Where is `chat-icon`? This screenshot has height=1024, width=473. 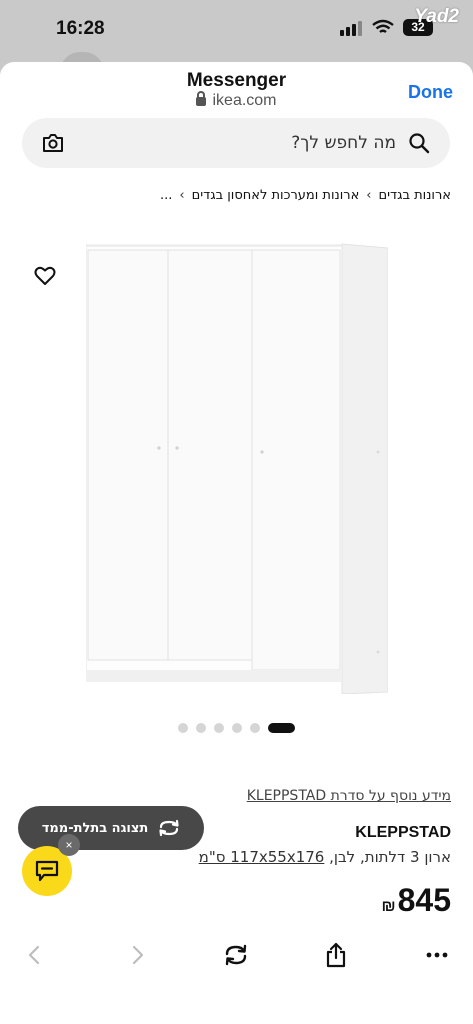
chat-icon is located at coordinates (47, 871).